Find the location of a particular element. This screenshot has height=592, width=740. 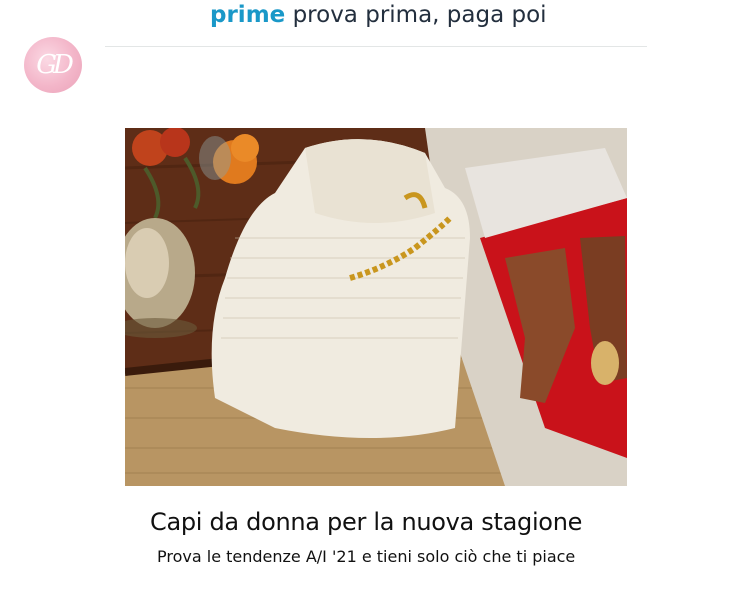

prime-tagline: prova prima, paga poi is located at coordinates (419, 15).